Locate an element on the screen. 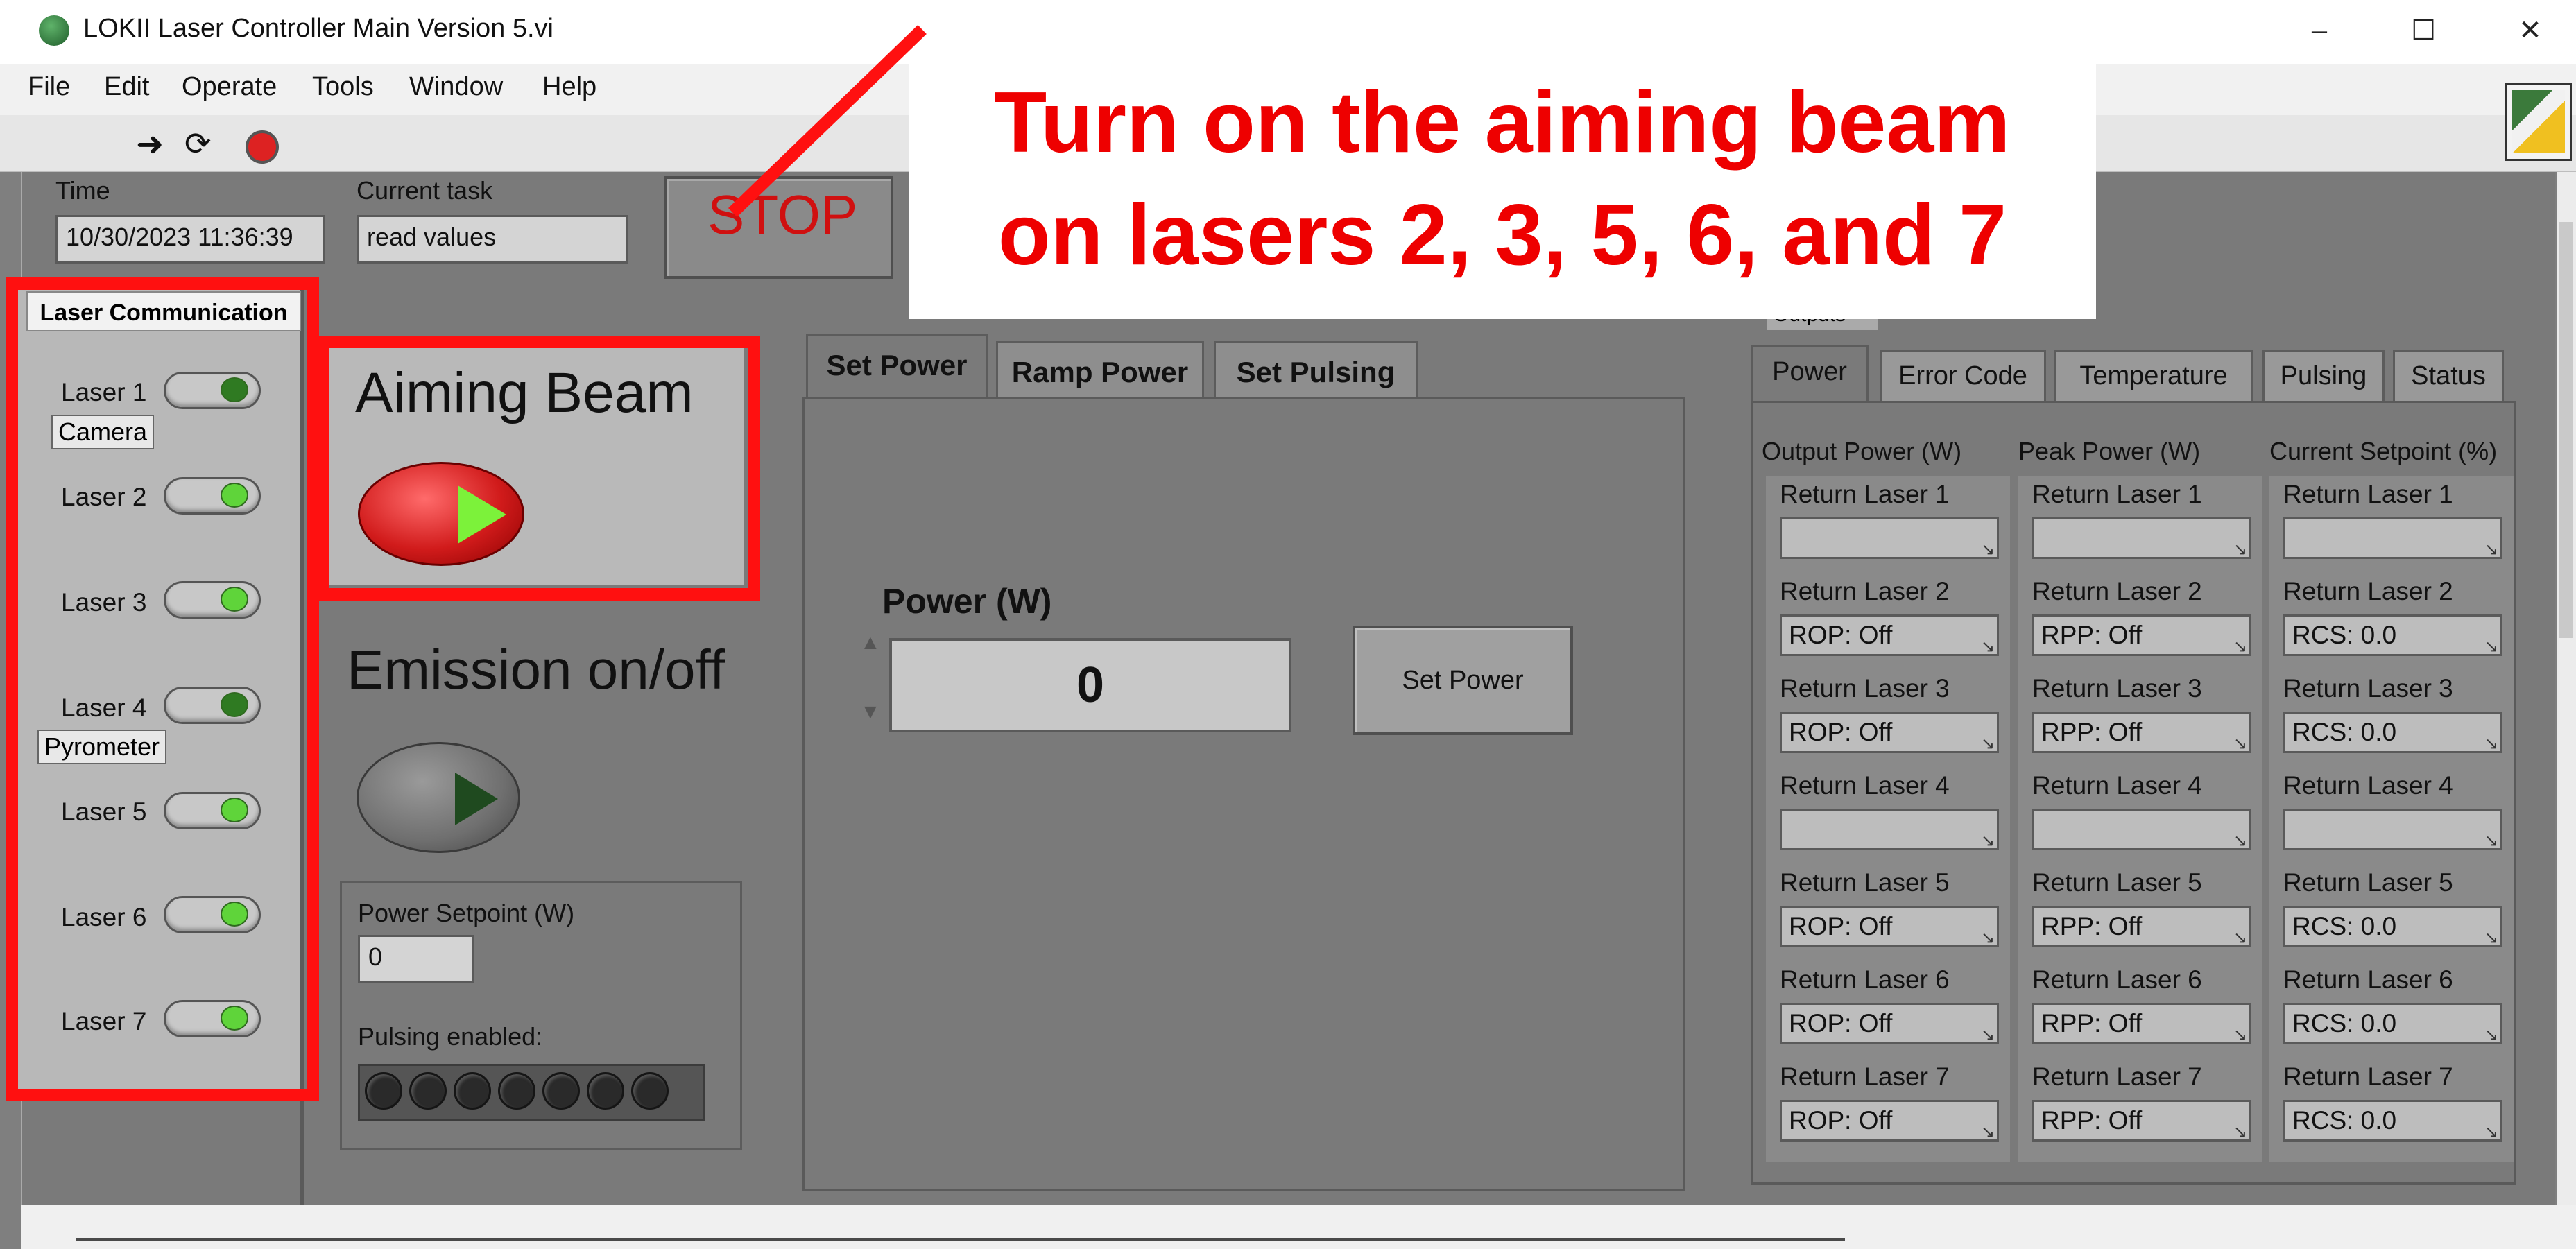  run-continuous-icon: ⟳ is located at coordinates (198, 143).